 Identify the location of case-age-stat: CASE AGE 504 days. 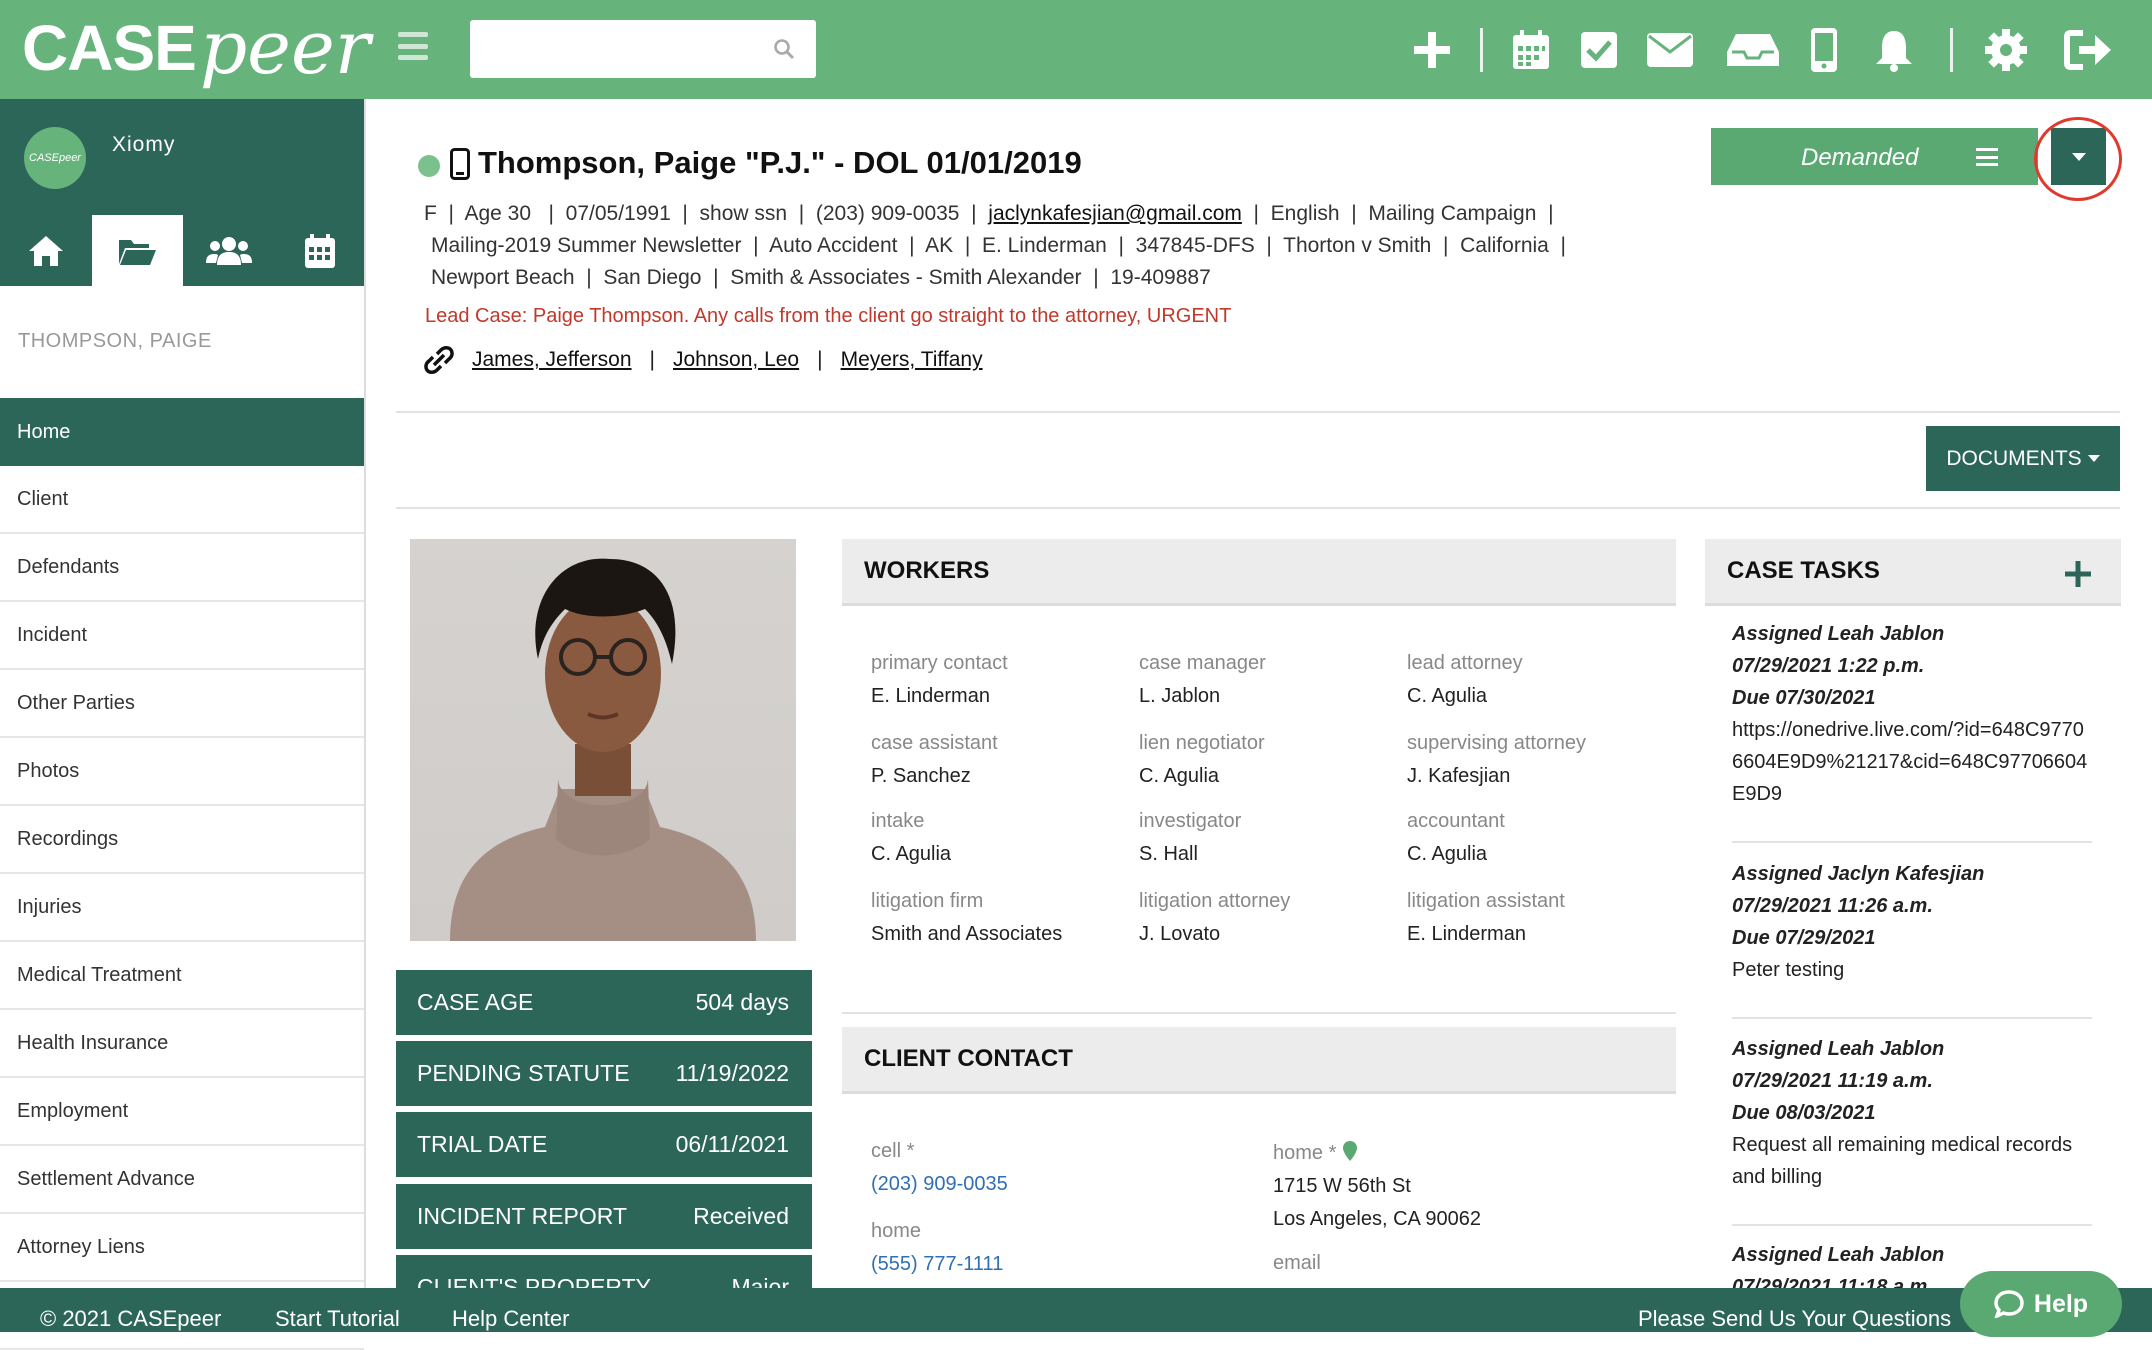
(604, 1002).